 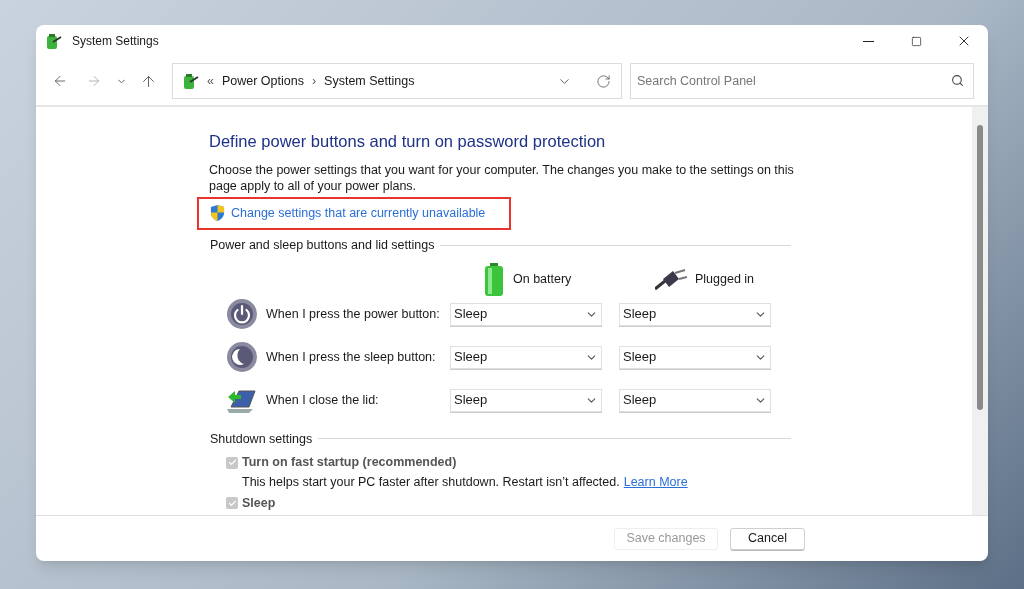 I want to click on checkbox-label: Sleep, so click(x=259, y=503).